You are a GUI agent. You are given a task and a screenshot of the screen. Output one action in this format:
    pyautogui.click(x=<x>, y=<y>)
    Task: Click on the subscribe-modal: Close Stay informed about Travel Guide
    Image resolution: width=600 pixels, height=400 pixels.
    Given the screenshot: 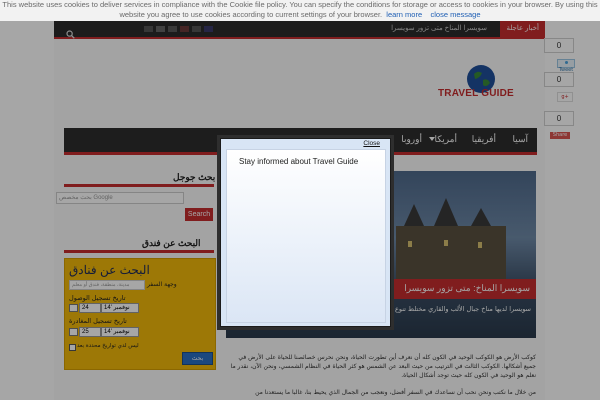 What is the action you would take?
    pyautogui.click(x=305, y=232)
    